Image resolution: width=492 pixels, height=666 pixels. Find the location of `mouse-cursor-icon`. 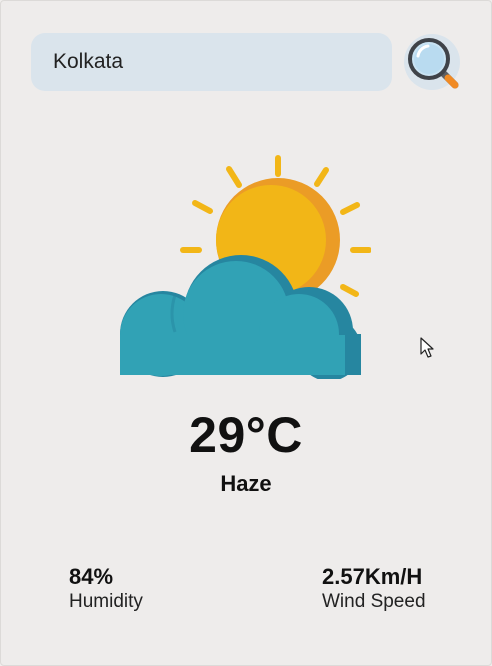

mouse-cursor-icon is located at coordinates (427, 347).